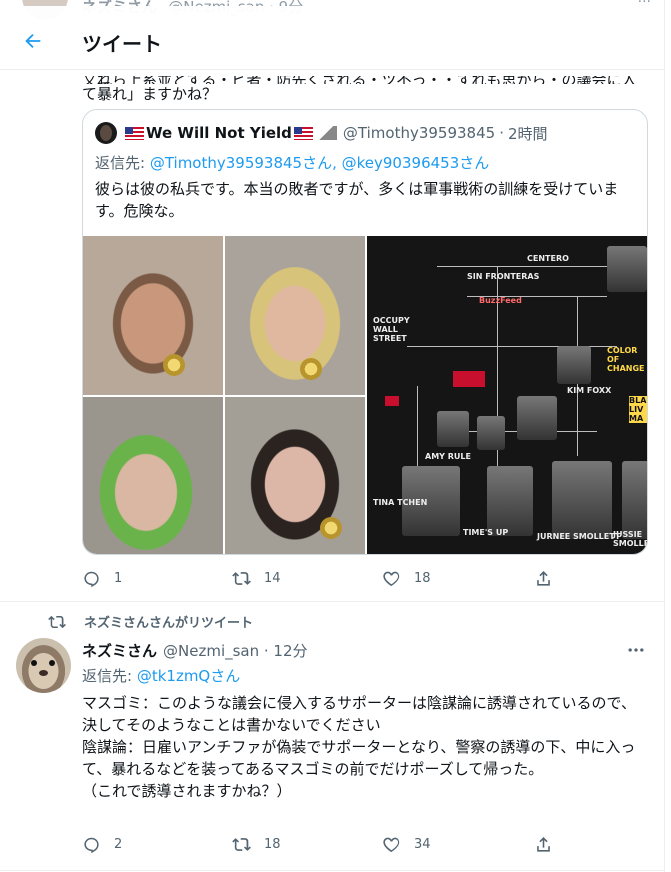 The height and width of the screenshot is (872, 671). I want to click on like-count: 34, so click(422, 844).